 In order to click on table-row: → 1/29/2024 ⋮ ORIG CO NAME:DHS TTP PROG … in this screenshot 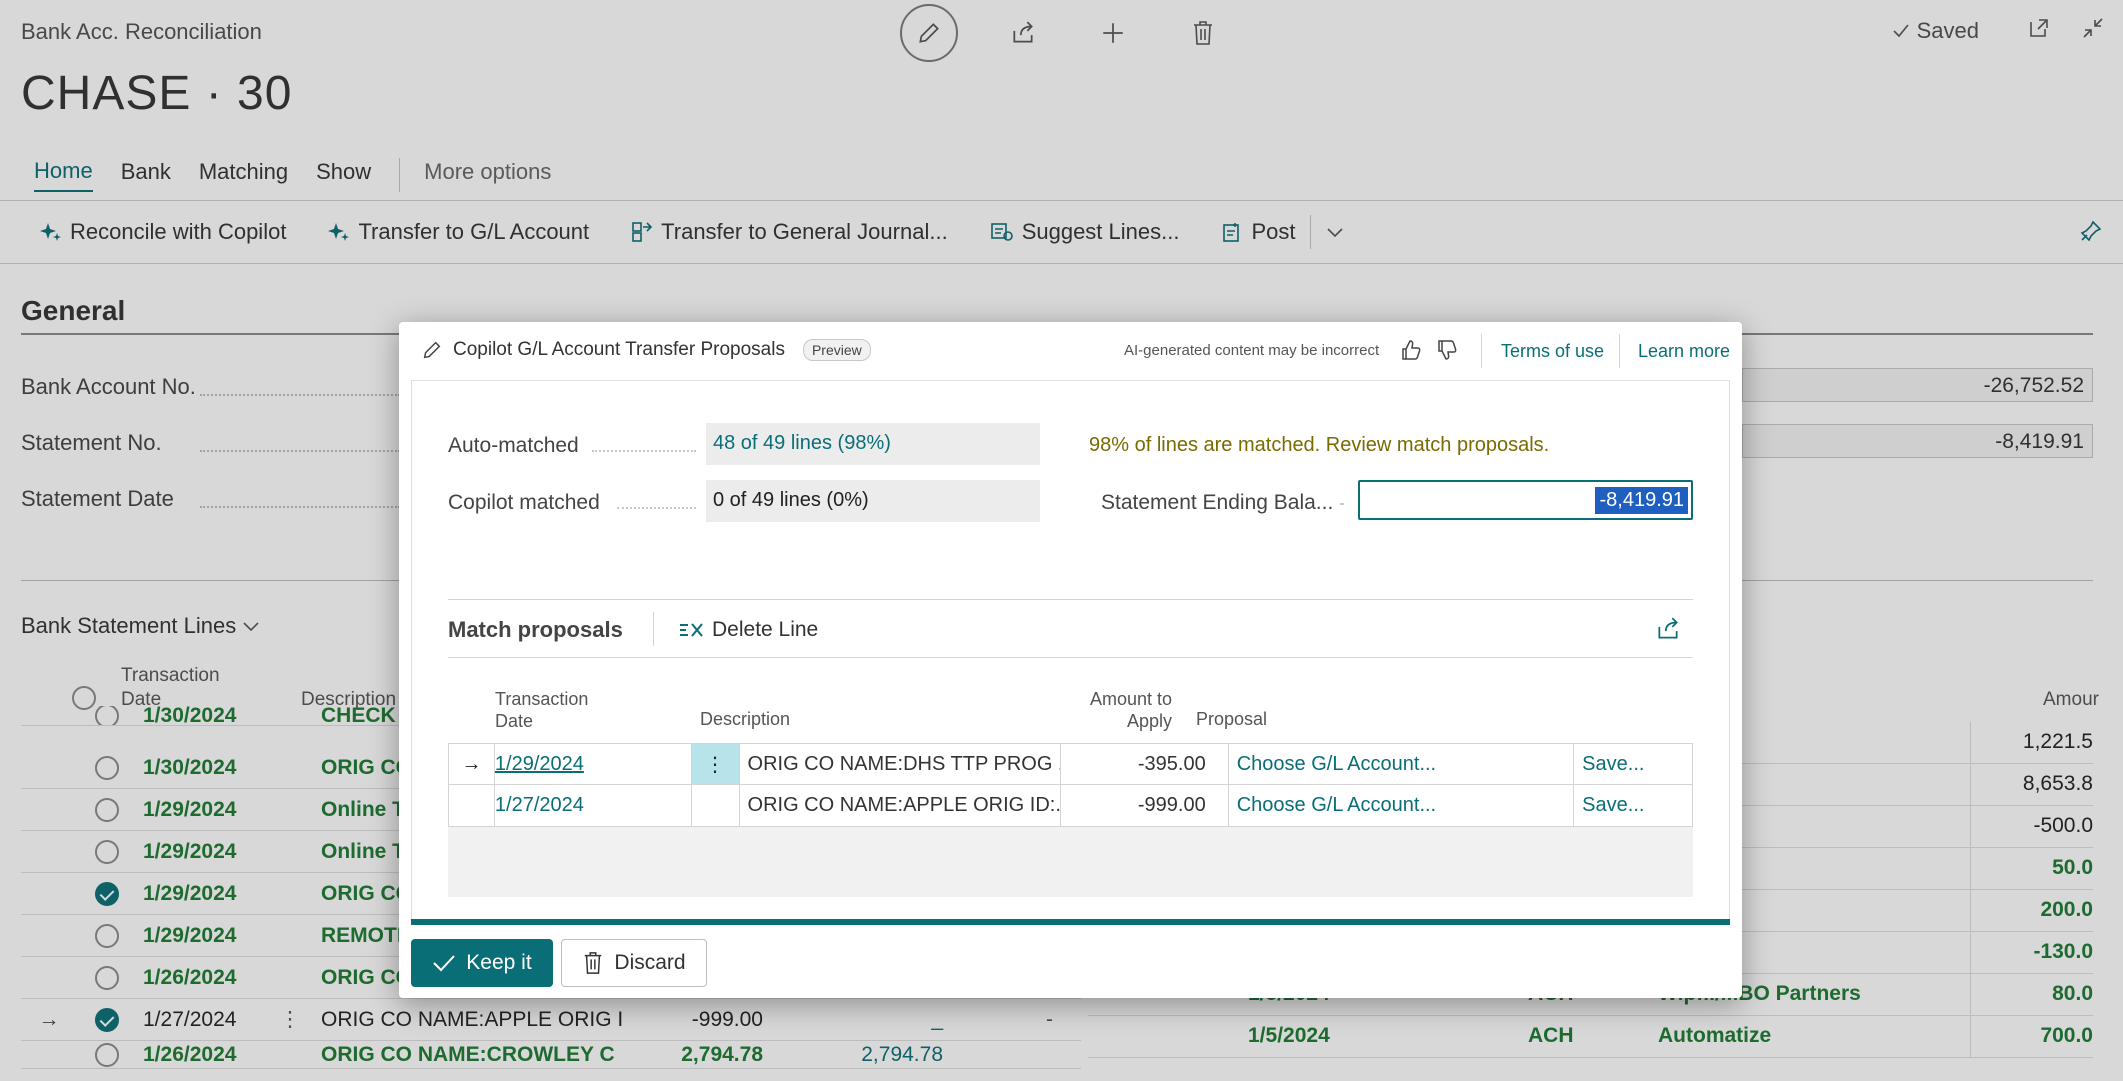, I will do `click(1070, 764)`.